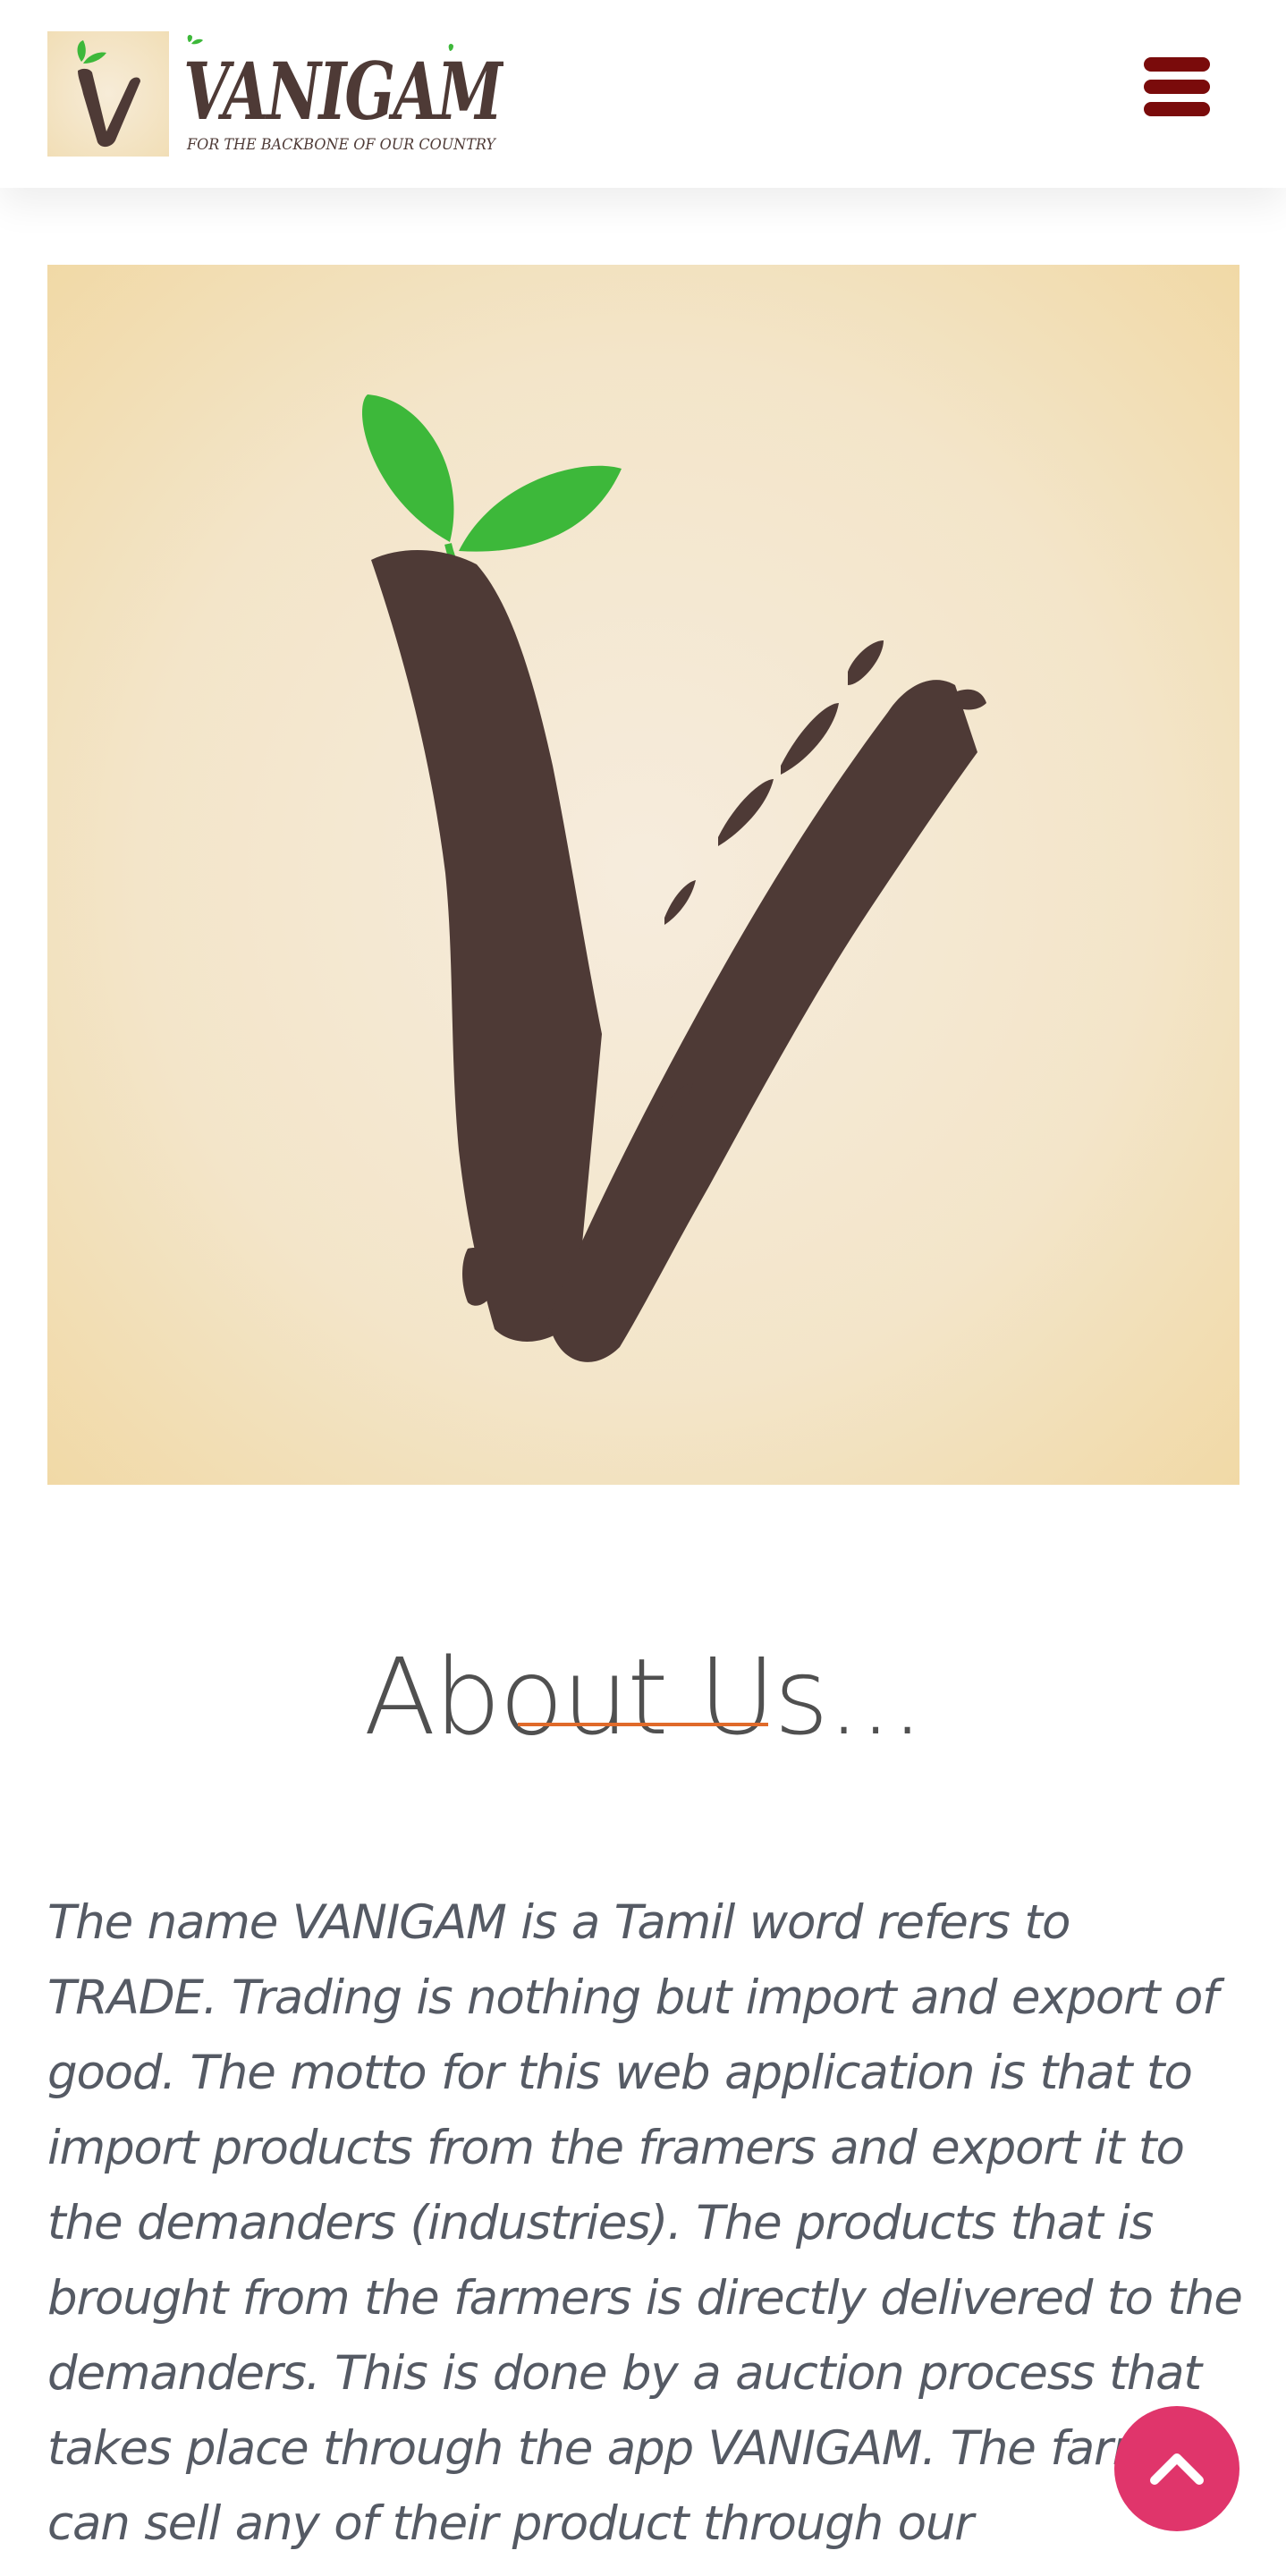 Image resolution: width=1286 pixels, height=2576 pixels. What do you see at coordinates (643, 94) in the screenshot?
I see `site-header: VANIGAM FOR THE BACKBONE OF OUR COUNTRY` at bounding box center [643, 94].